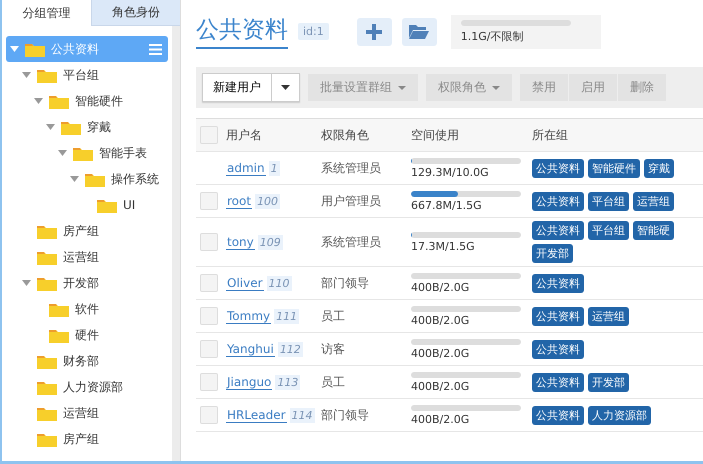  I want to click on new-user-button: 新建用户, so click(237, 87).